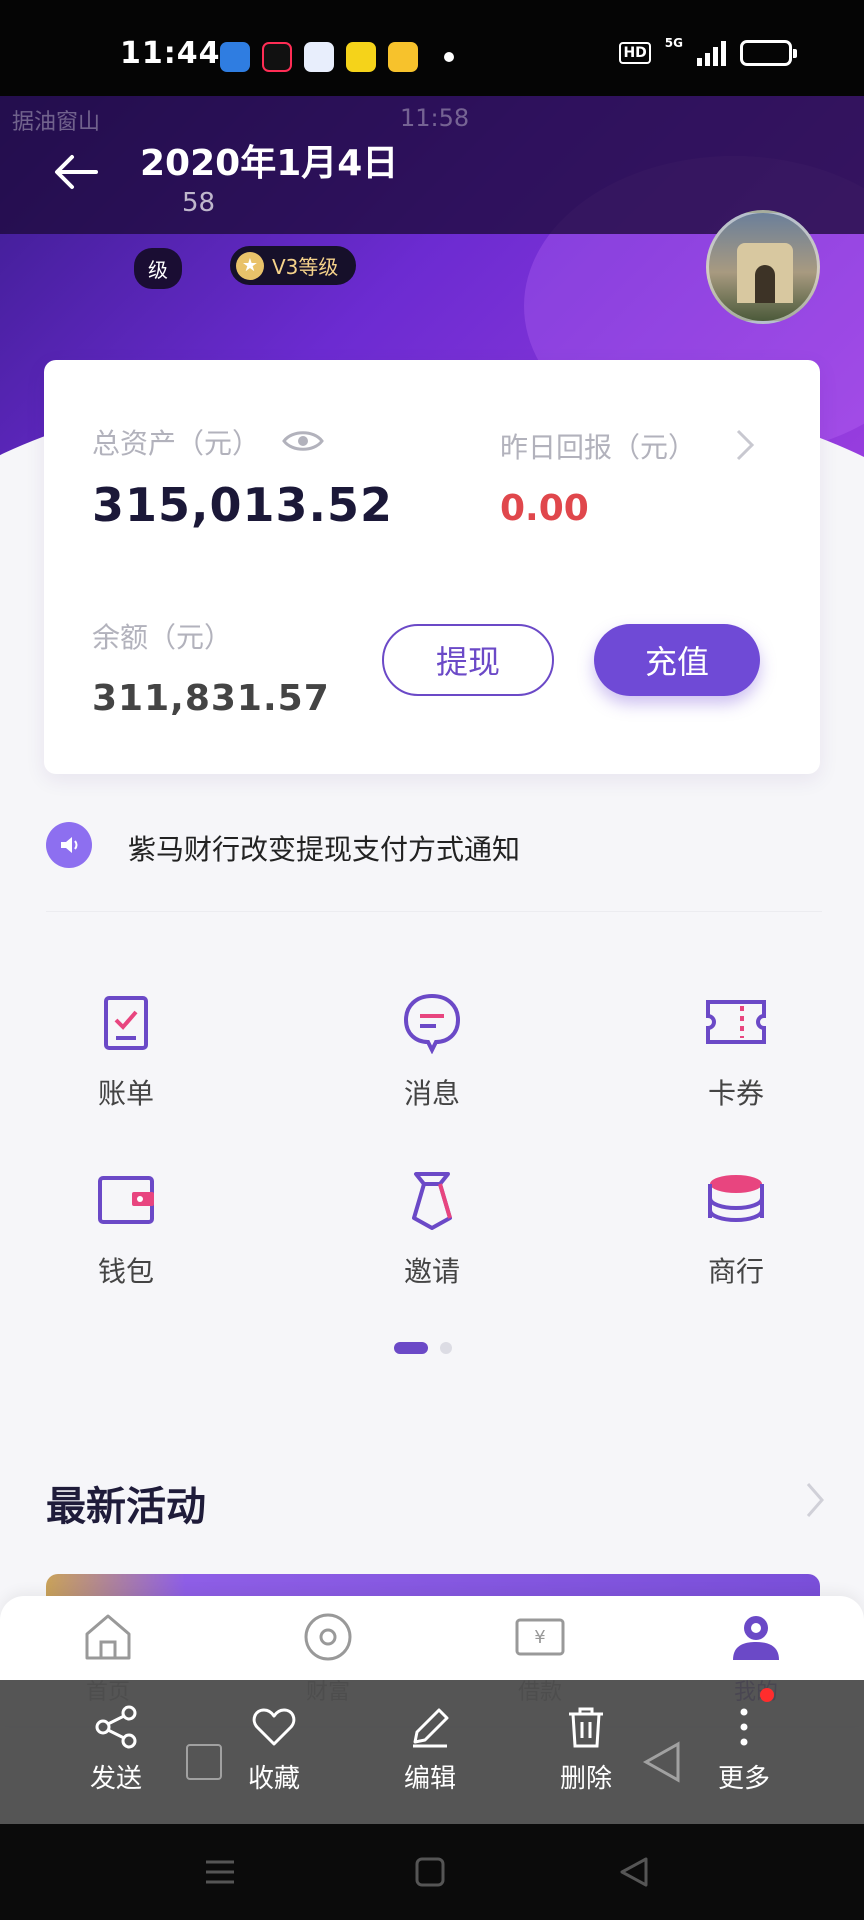 The height and width of the screenshot is (1920, 864). What do you see at coordinates (411, 1348) in the screenshot?
I see `page-dot-active` at bounding box center [411, 1348].